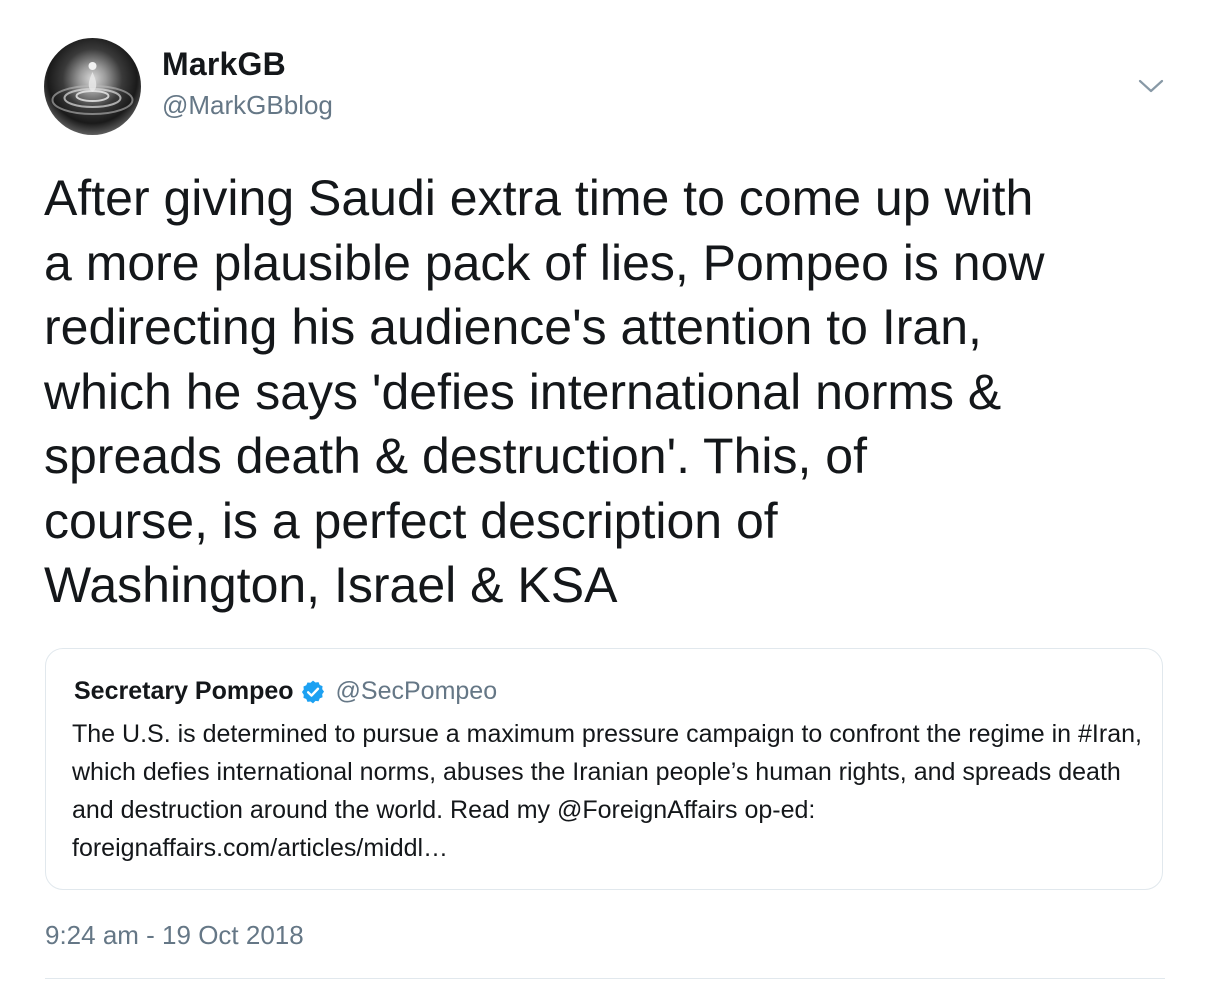 The width and height of the screenshot is (1226, 982). I want to click on author-avatar, so click(92, 86).